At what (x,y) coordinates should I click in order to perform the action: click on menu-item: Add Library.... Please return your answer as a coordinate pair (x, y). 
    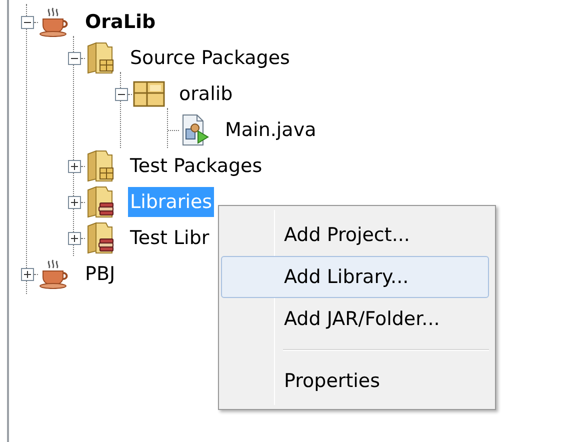
    Looking at the image, I should click on (355, 277).